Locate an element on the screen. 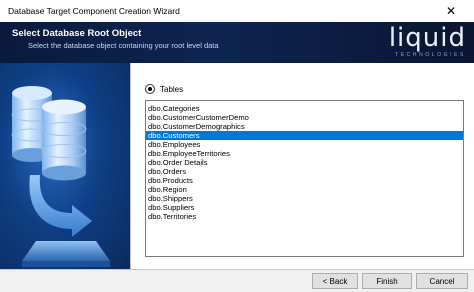 This screenshot has height=292, width=474. tables-radio is located at coordinates (150, 89).